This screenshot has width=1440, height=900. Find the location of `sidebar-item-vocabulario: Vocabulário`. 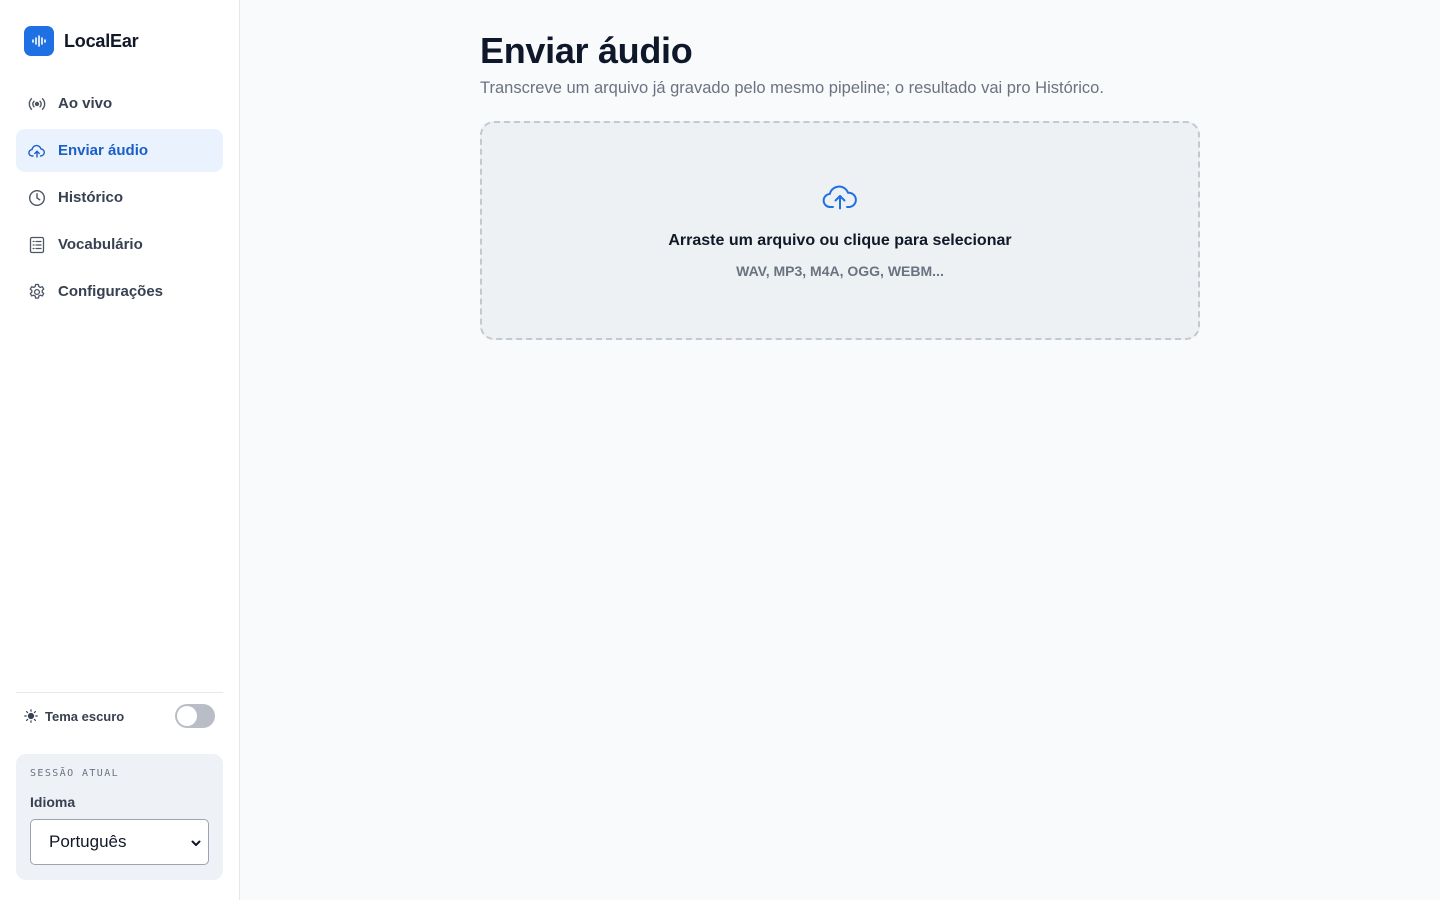

sidebar-item-vocabulario: Vocabulário is located at coordinates (119, 244).